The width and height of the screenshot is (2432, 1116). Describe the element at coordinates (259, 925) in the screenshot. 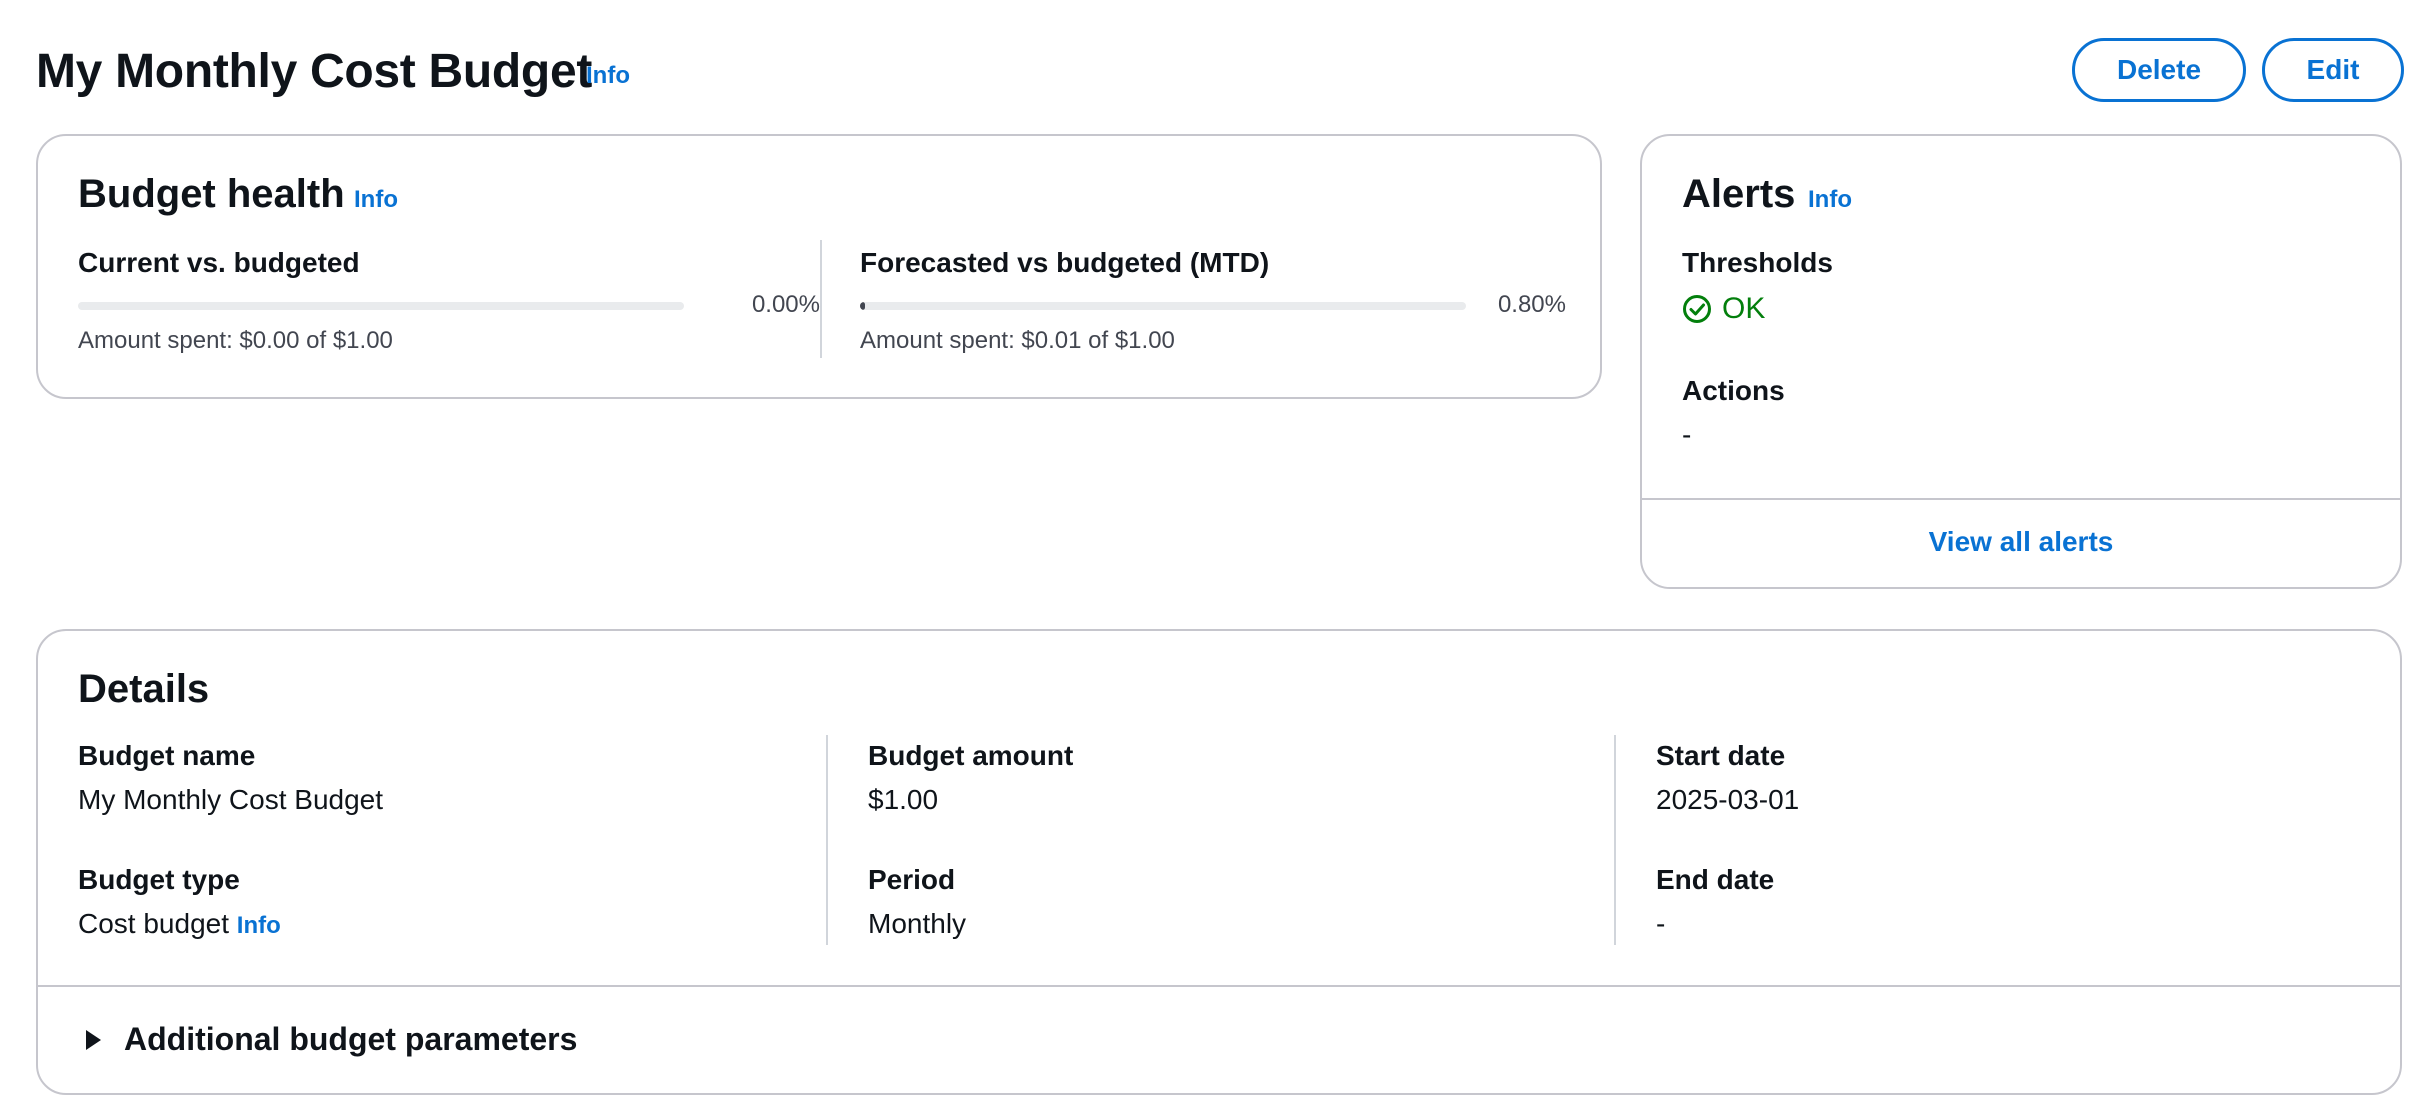

I see `budget-type-info-link: Info` at that location.